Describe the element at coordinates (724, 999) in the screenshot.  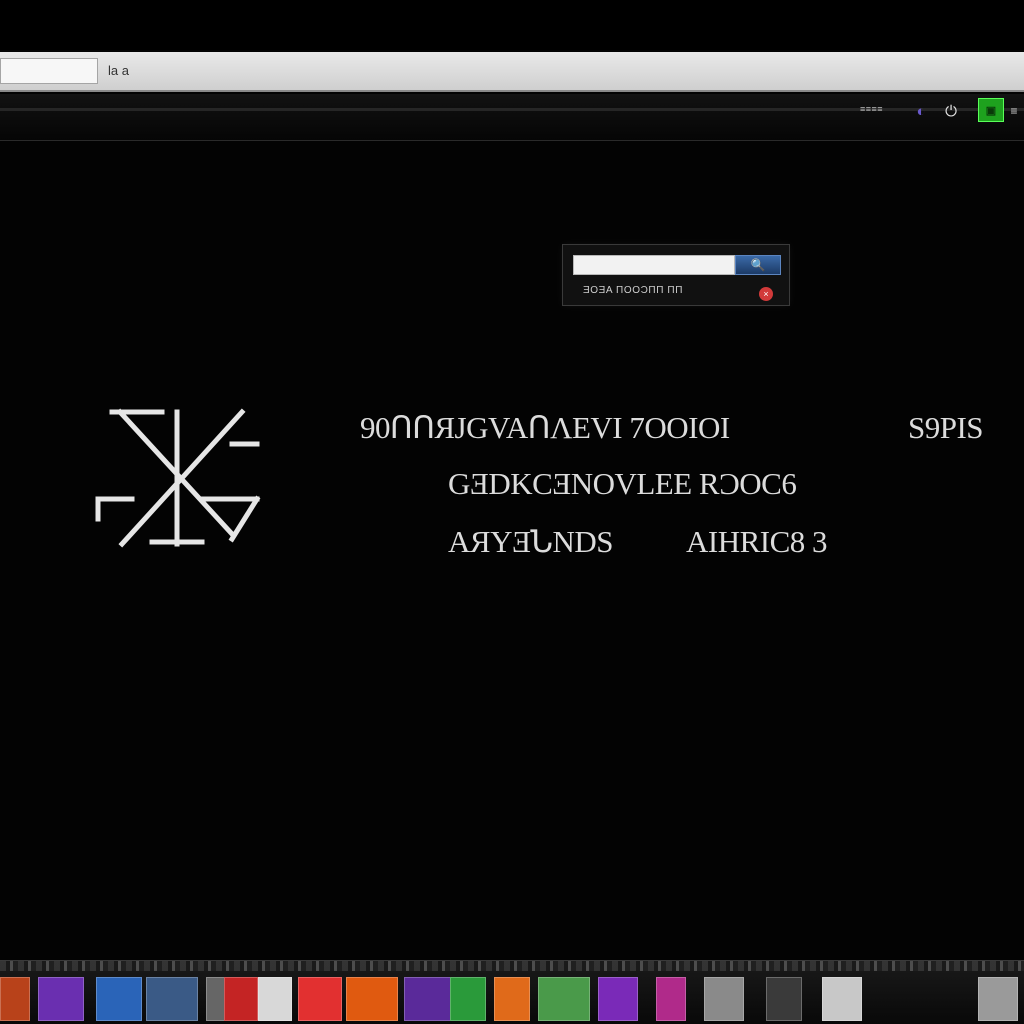
I see `taskbar-app-camera-icon` at that location.